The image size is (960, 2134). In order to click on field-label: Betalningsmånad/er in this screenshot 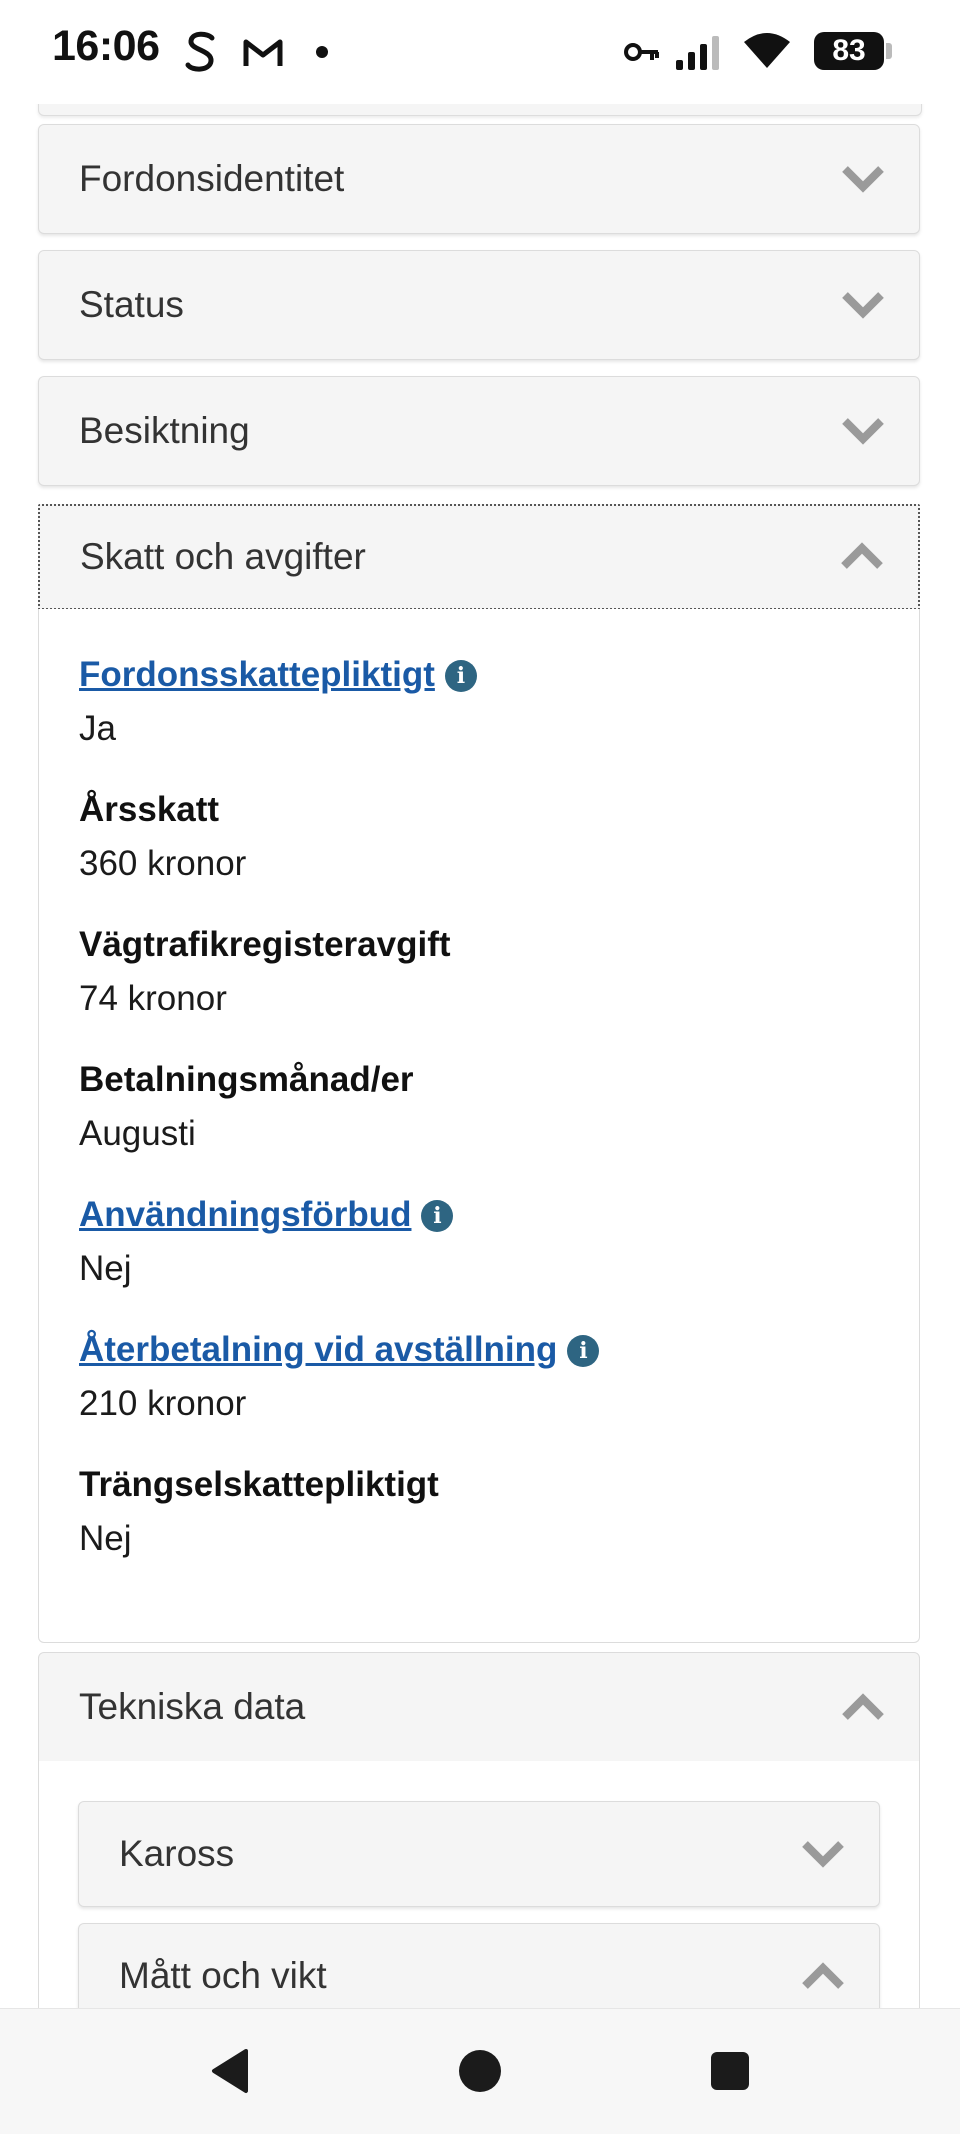, I will do `click(246, 1079)`.